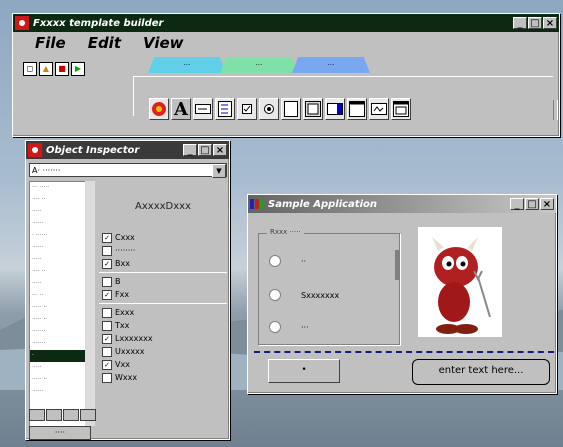 This screenshot has height=447, width=563. What do you see at coordinates (60, 433) in the screenshot?
I see `inspector-apply-button: ····` at bounding box center [60, 433].